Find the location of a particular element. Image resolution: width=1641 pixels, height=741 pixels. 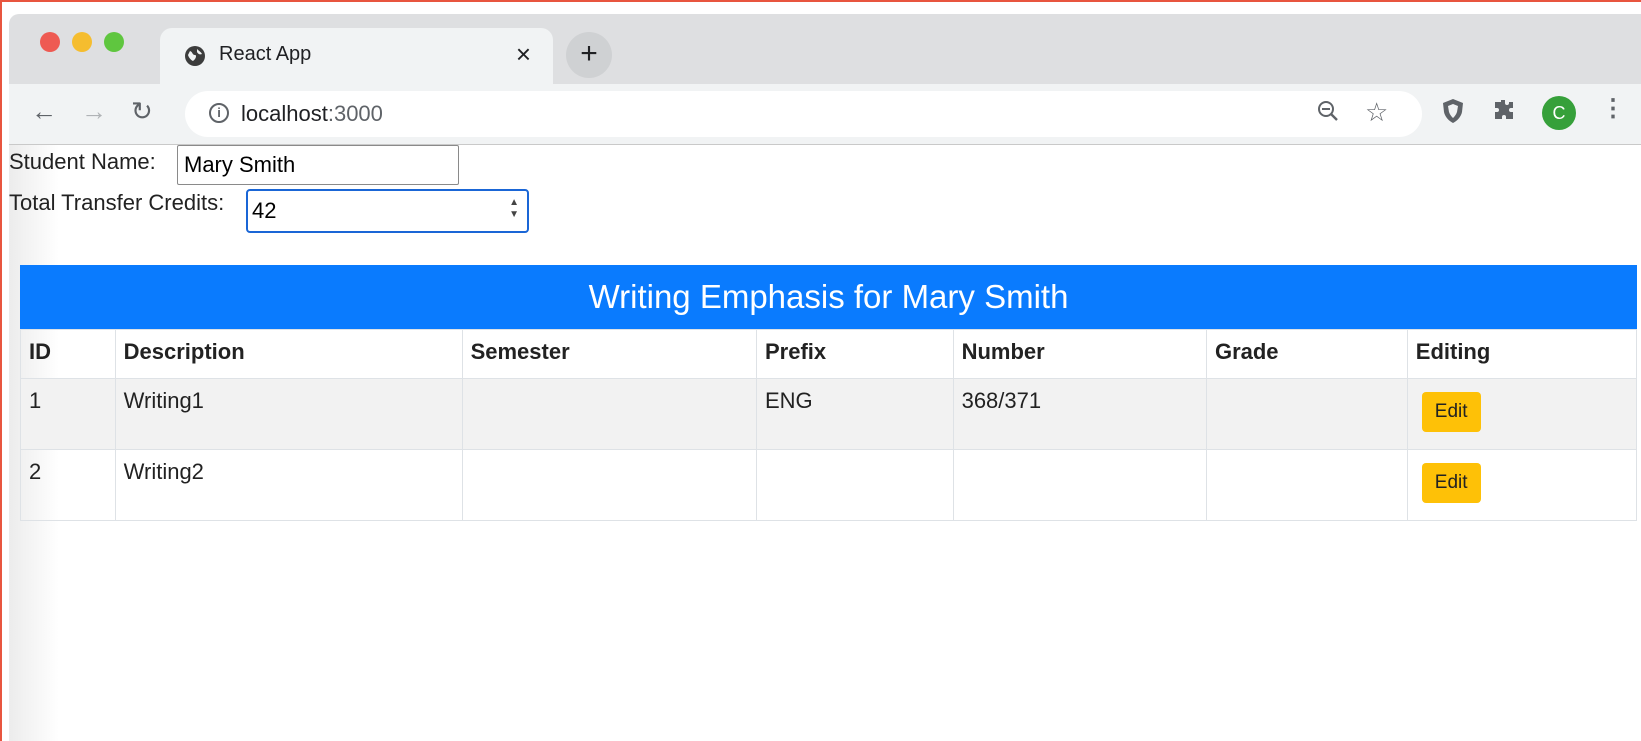

tab-close-icon: × is located at coordinates (523, 54).